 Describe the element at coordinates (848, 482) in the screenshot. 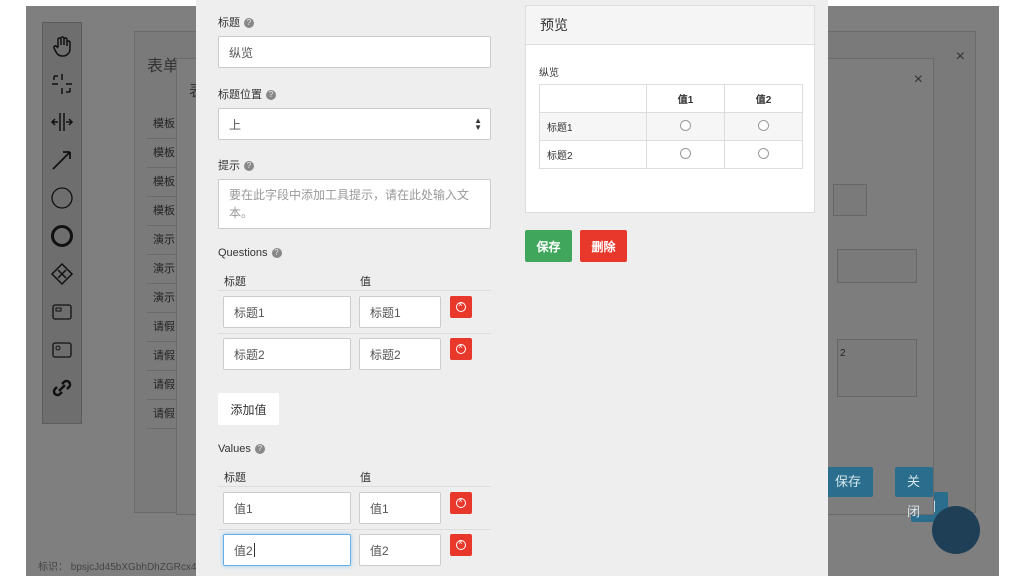

I see `background-save-button: 保存` at that location.